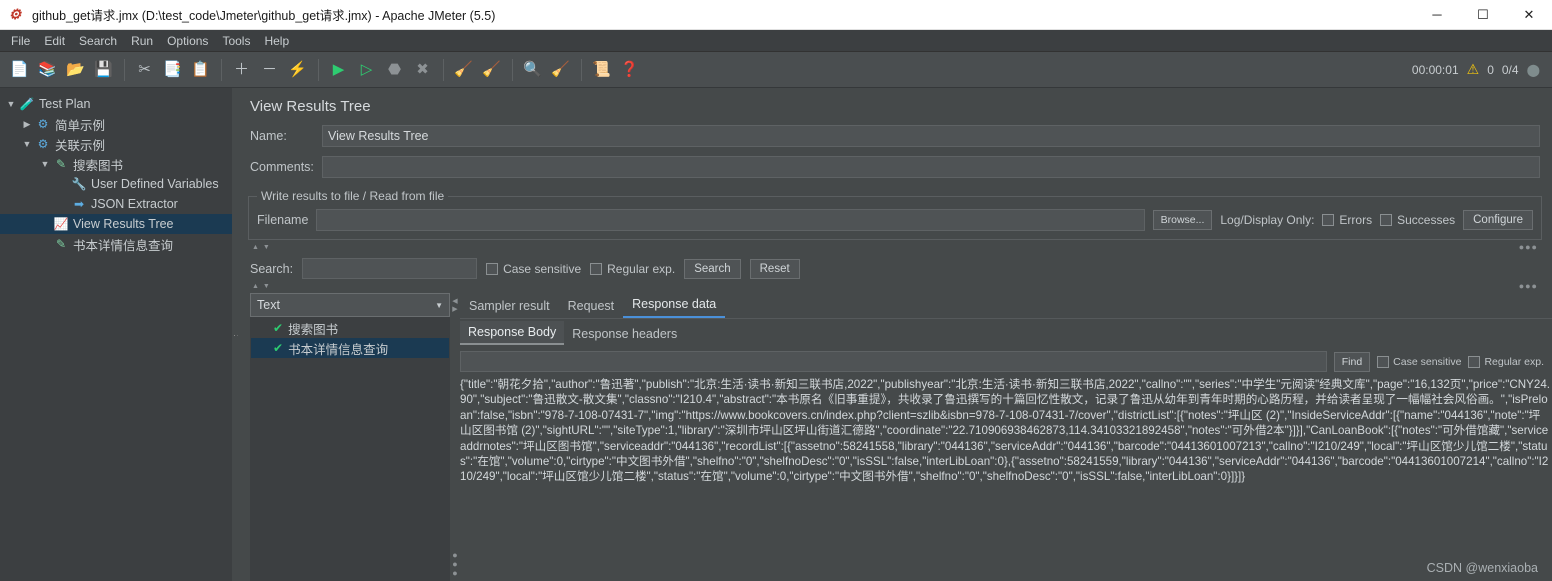  Describe the element at coordinates (390, 268) in the screenshot. I see `search-input` at that location.